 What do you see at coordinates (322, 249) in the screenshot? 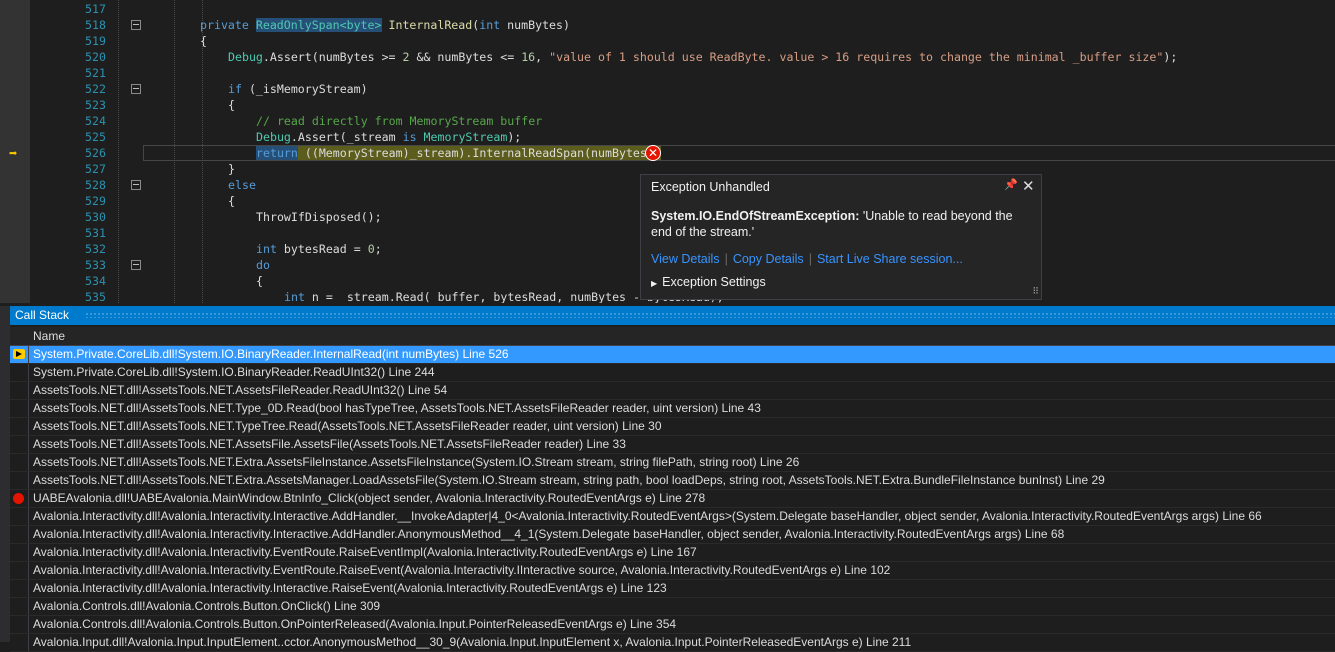
I see `code-token: bytesRead =` at bounding box center [322, 249].